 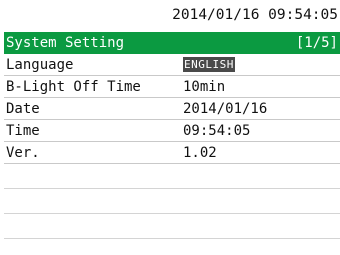 What do you see at coordinates (170, 16) in the screenshot?
I see `status-bar: 2014/01/16 09:54:05` at bounding box center [170, 16].